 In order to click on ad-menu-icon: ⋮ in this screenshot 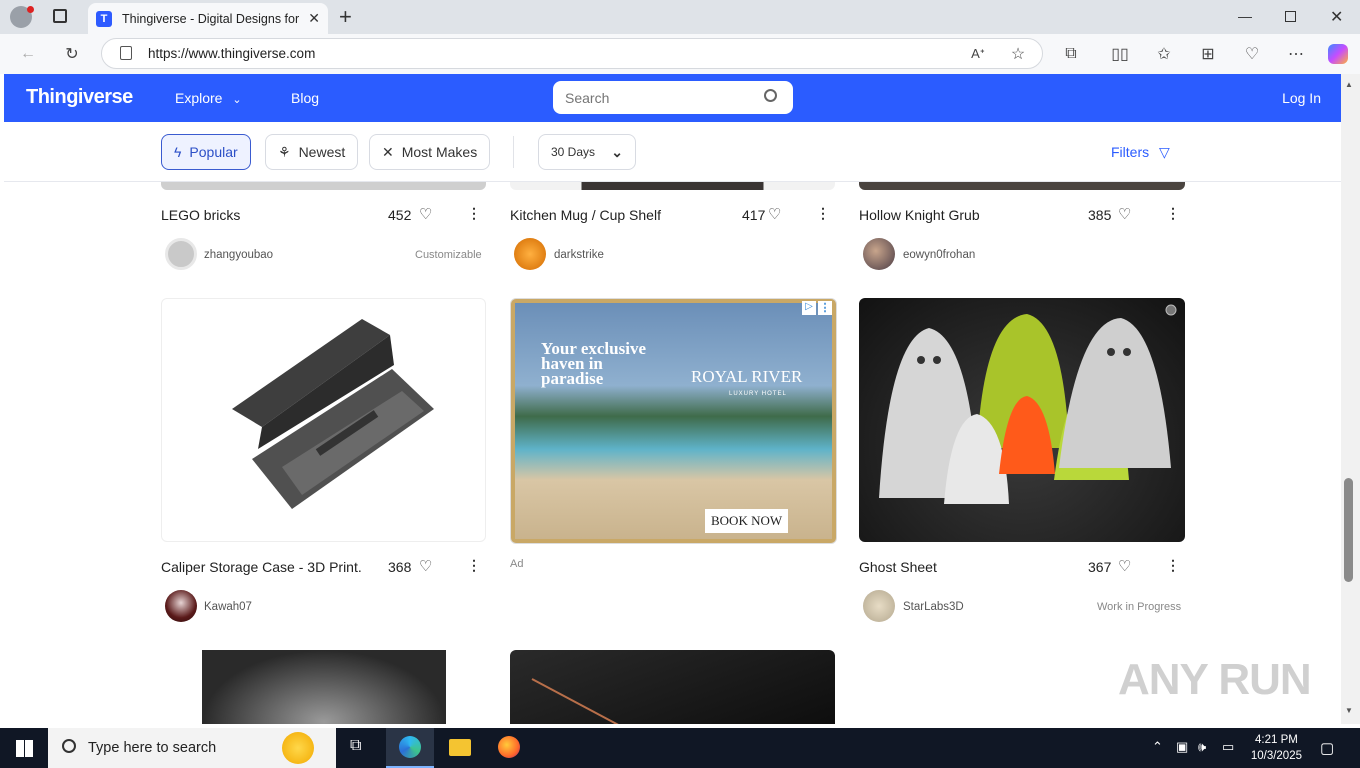, I will do `click(825, 308)`.